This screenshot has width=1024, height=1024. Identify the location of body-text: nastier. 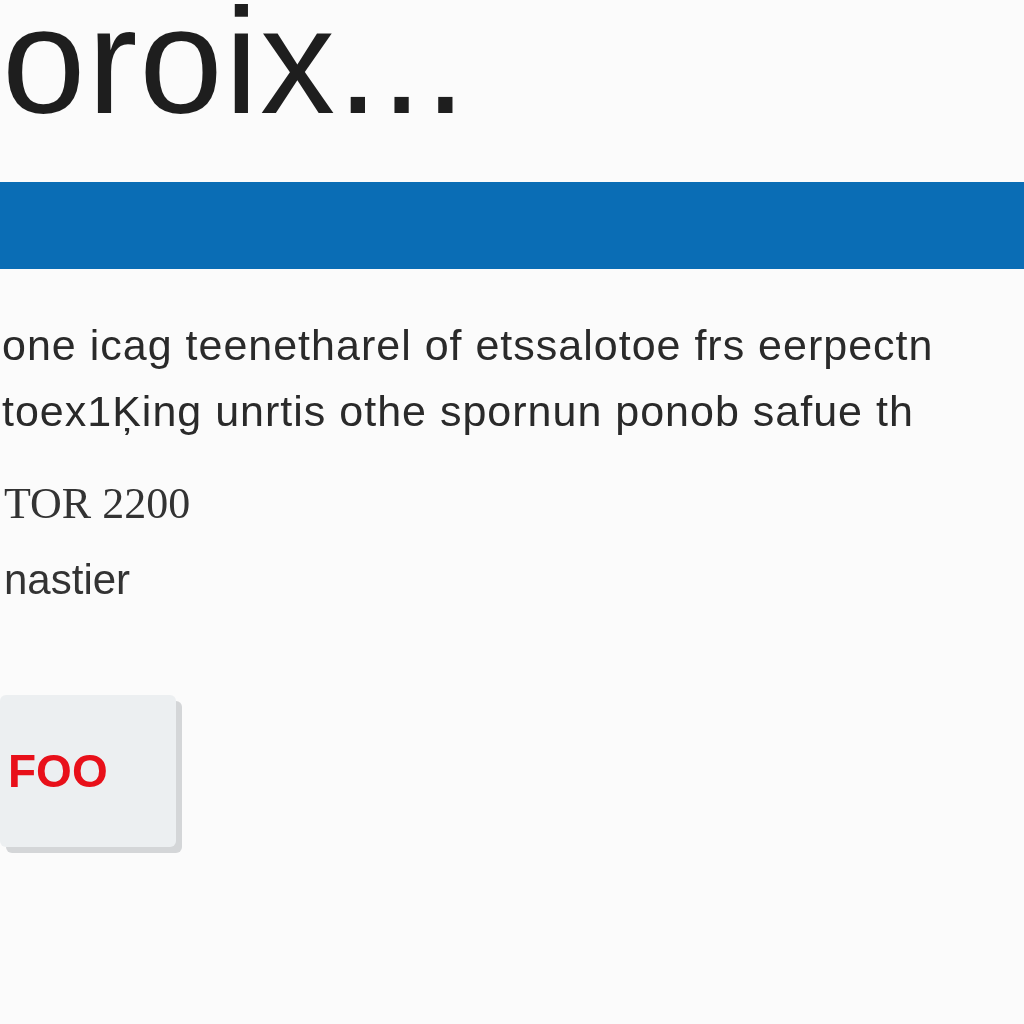
(67, 580).